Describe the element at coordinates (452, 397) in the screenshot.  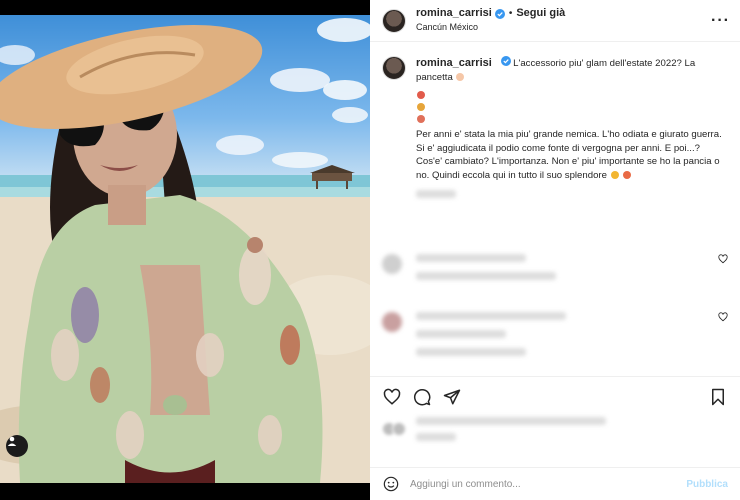
I see `share-icon` at that location.